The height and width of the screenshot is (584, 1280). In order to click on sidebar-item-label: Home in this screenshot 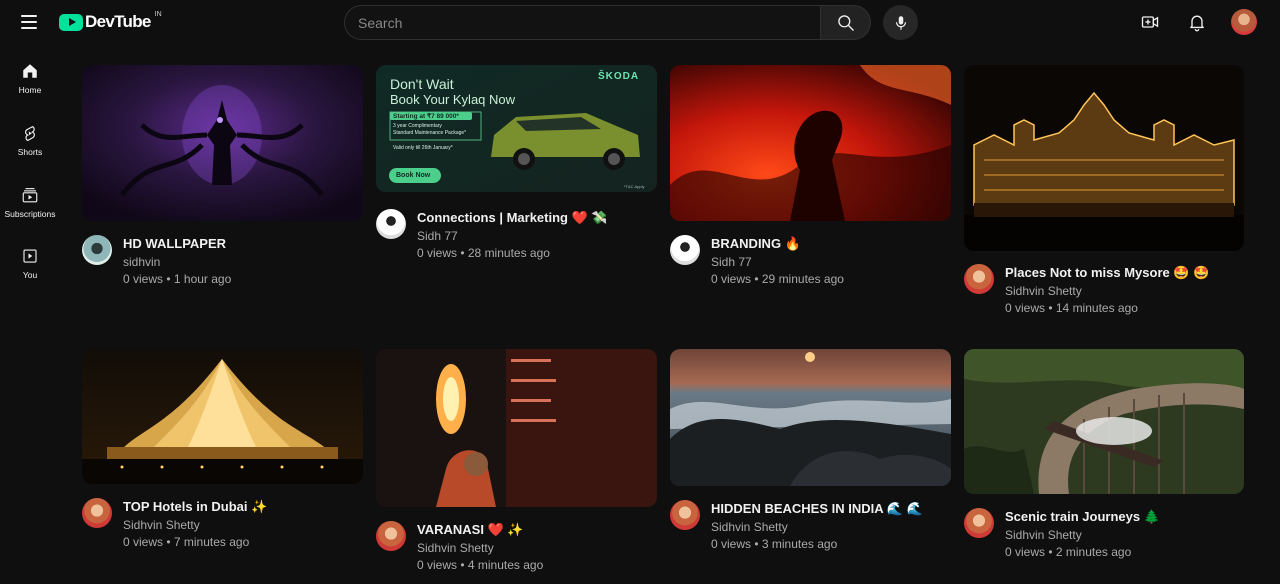, I will do `click(30, 90)`.